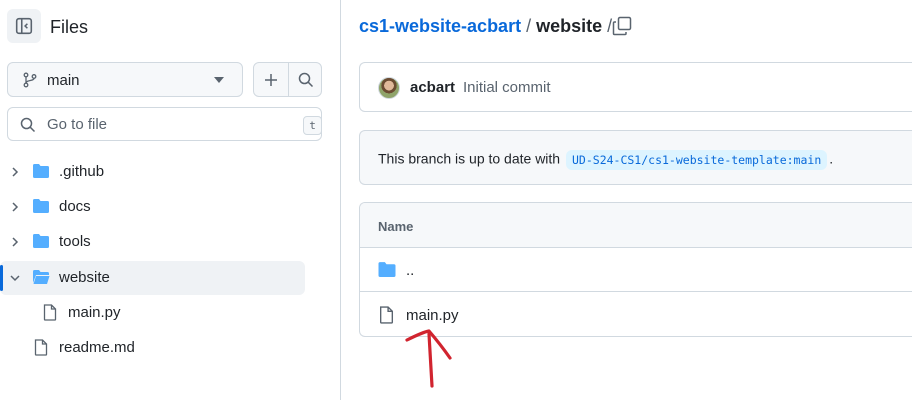  I want to click on sidebar-collapse-button, so click(24, 26).